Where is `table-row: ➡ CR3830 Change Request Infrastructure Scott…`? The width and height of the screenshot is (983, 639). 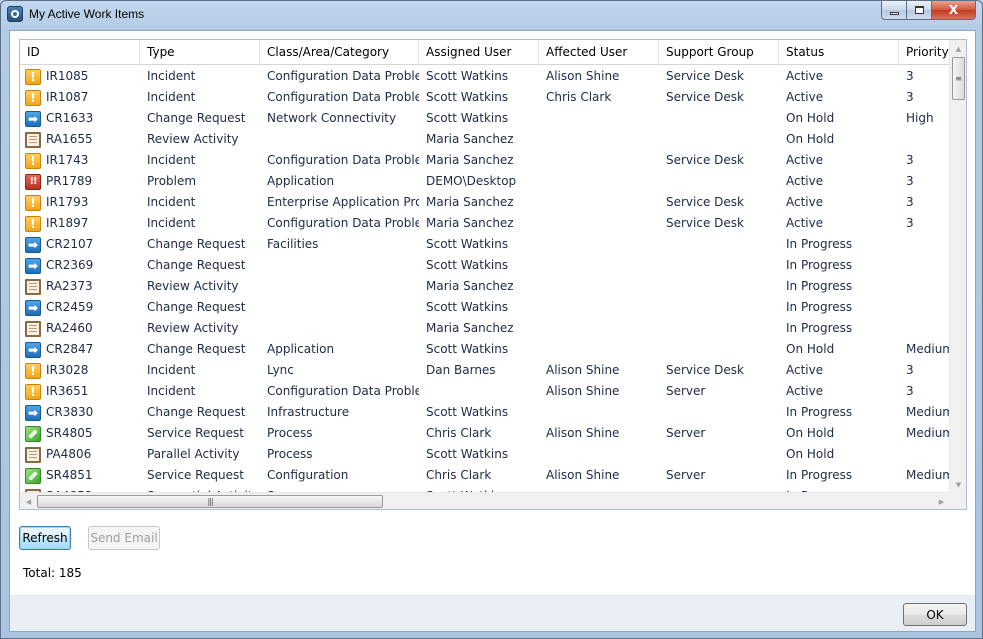
table-row: ➡ CR3830 Change Request Infrastructure Scott… is located at coordinates (485, 412).